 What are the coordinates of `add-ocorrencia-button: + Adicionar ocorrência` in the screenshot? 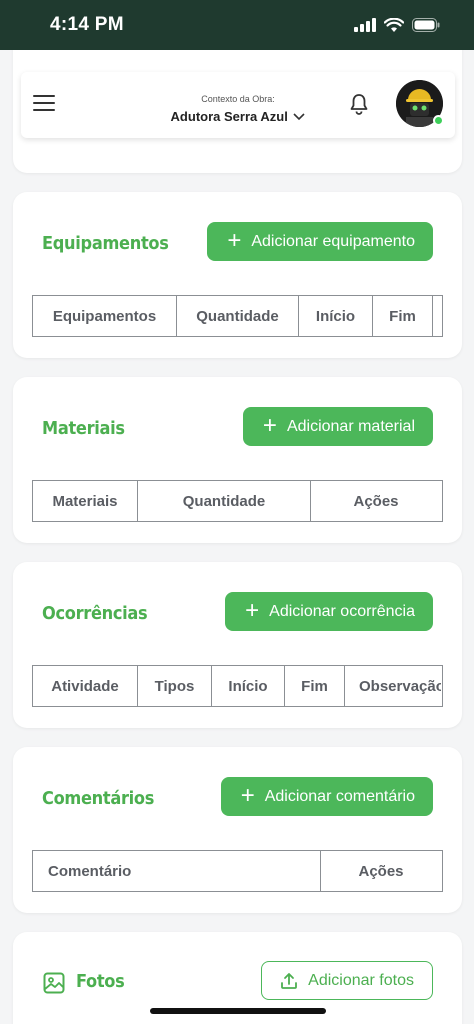 It's located at (329, 611).